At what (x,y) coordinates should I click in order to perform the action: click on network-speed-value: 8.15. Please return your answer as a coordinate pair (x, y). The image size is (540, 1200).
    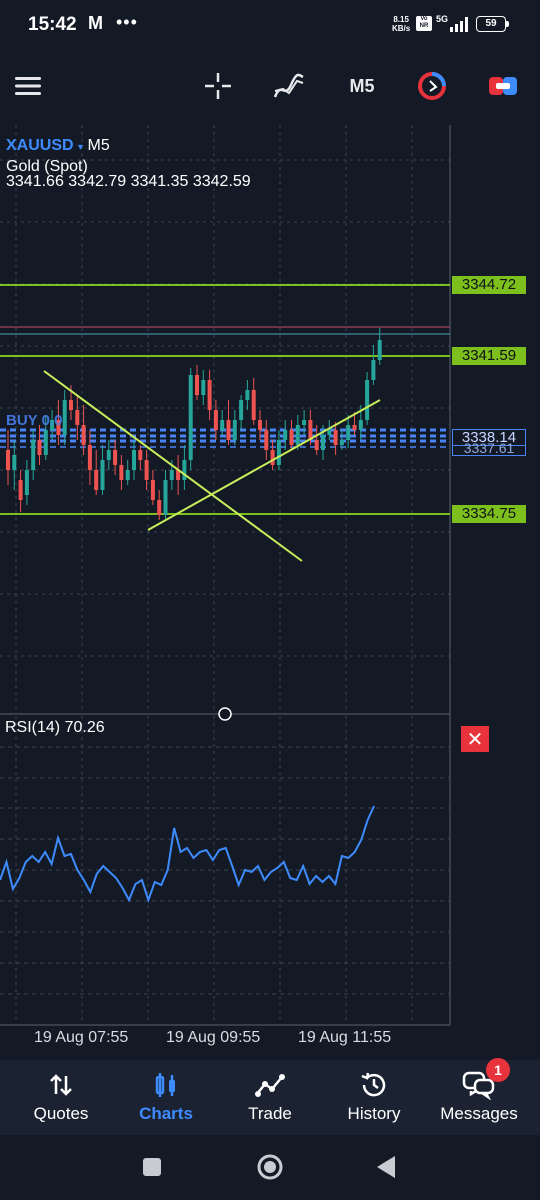
    Looking at the image, I should click on (401, 19).